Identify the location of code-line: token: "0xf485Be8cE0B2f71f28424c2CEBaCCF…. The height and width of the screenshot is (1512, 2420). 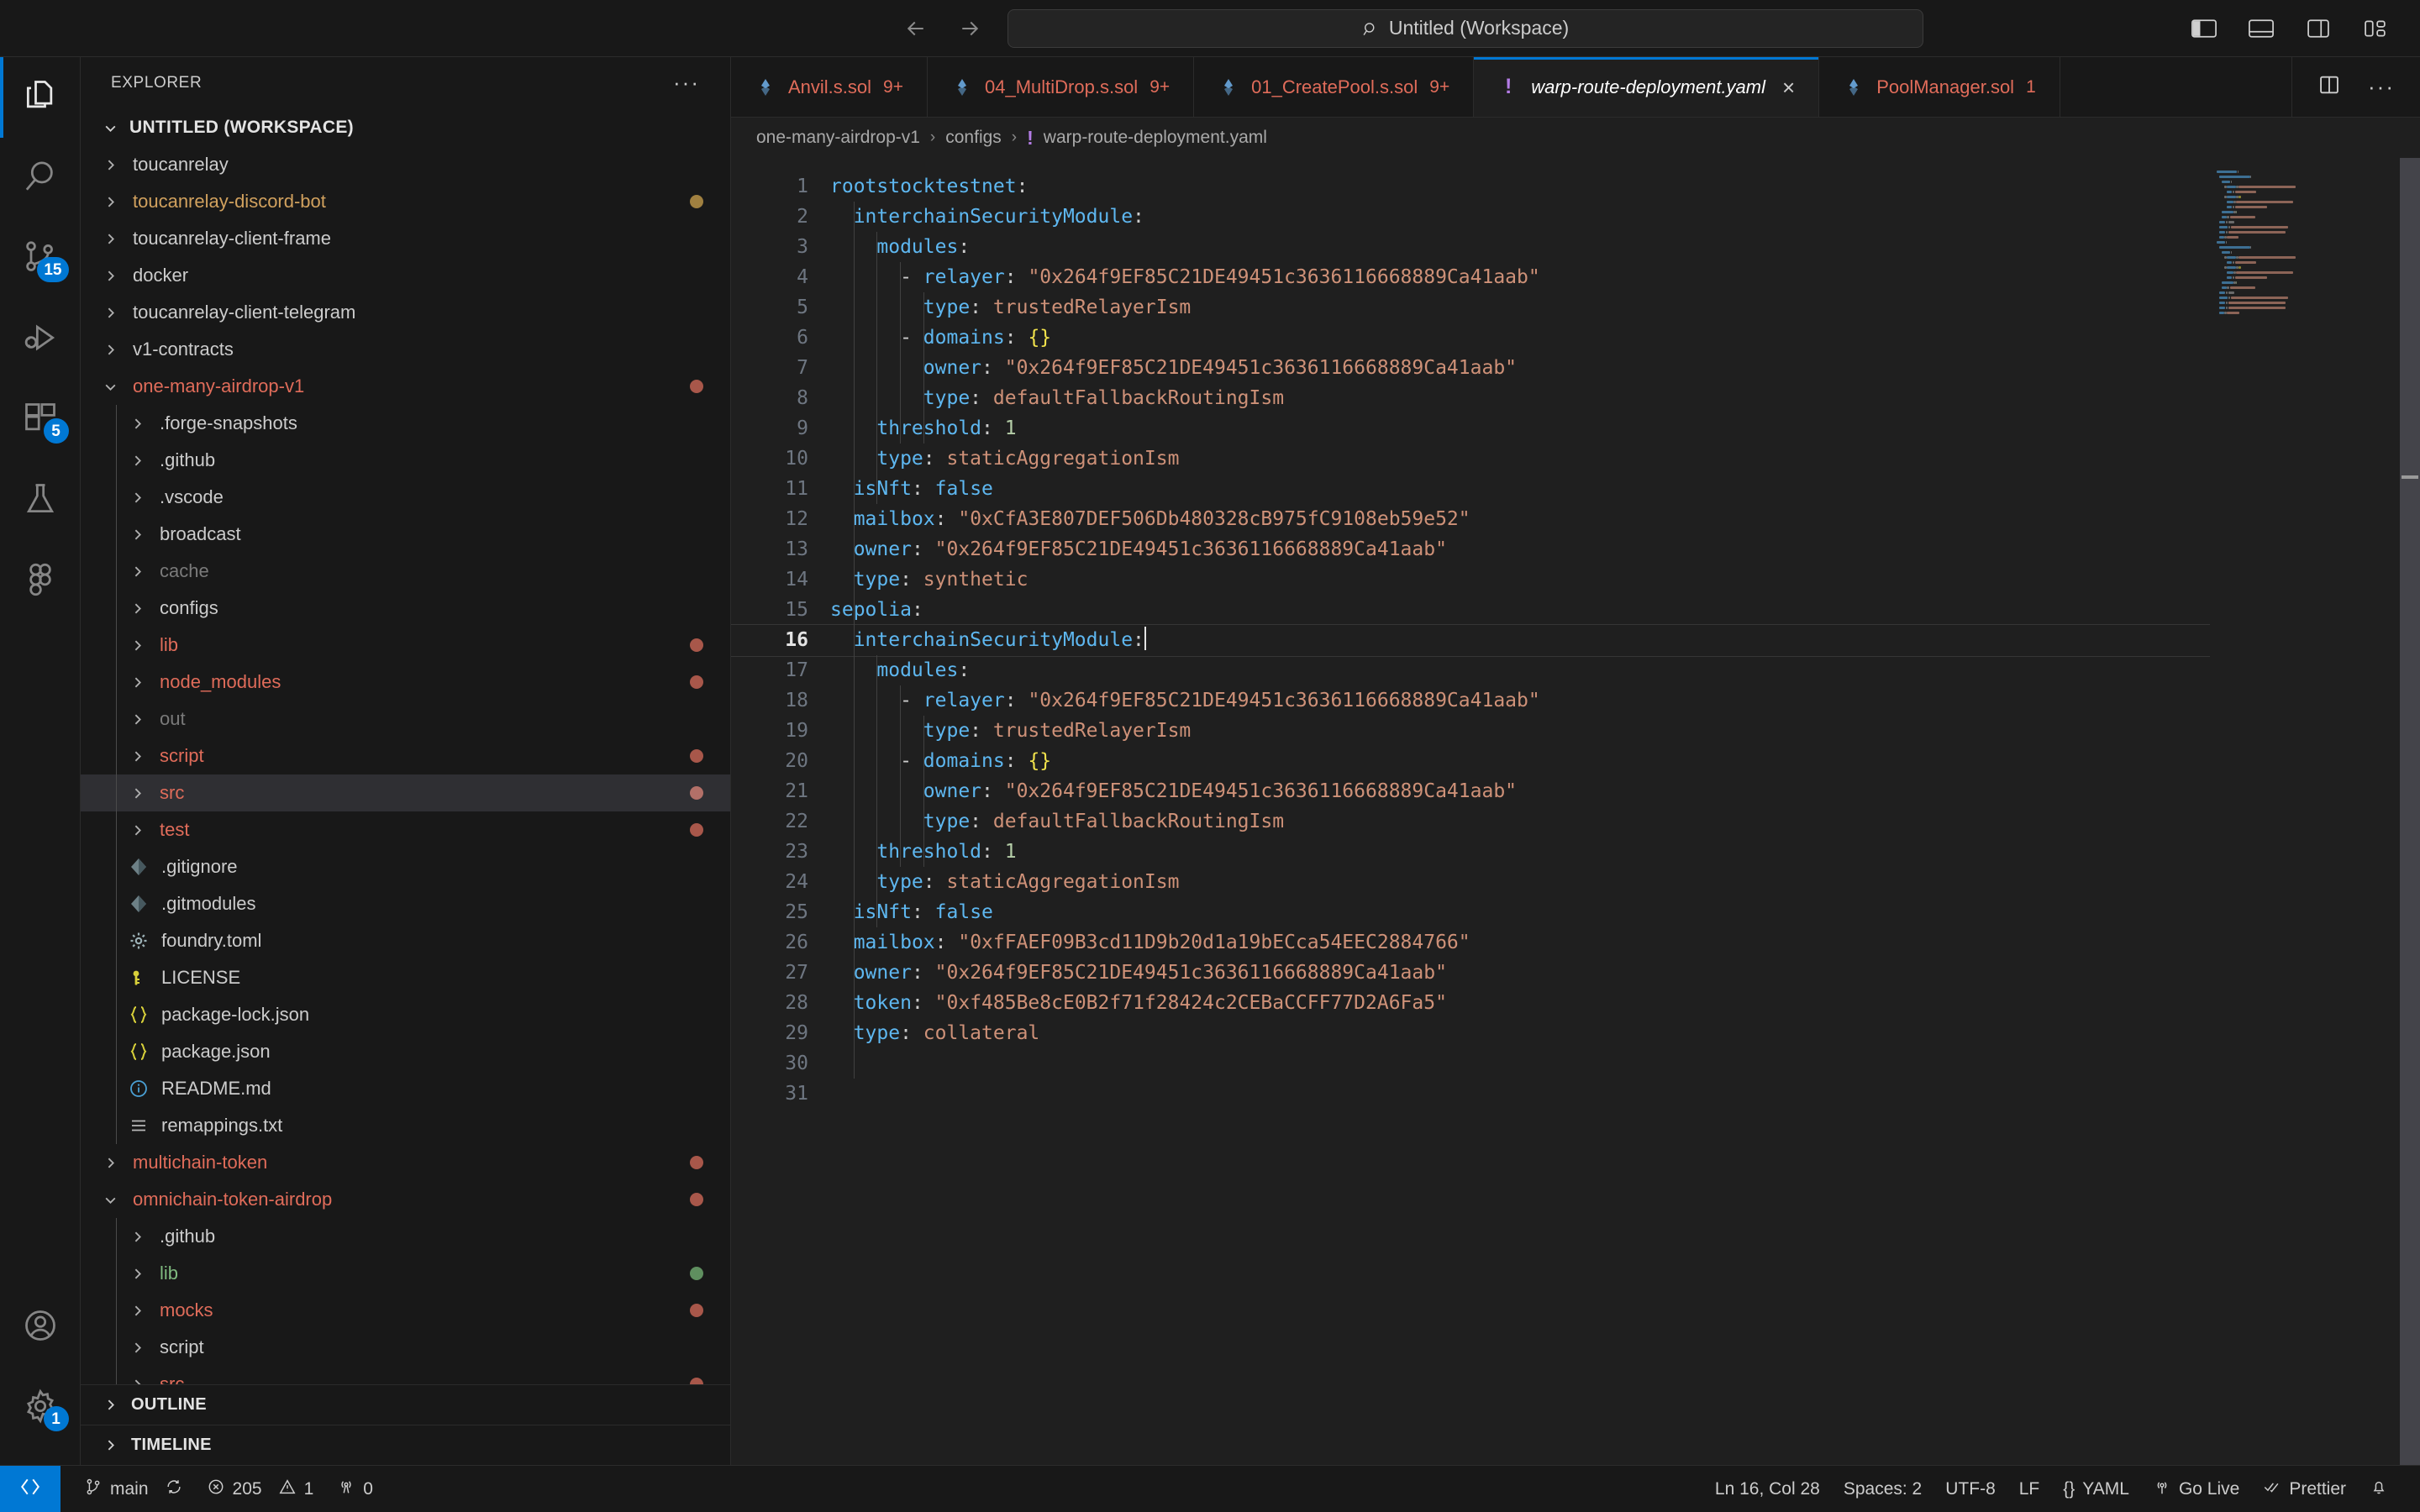
(1520, 1003).